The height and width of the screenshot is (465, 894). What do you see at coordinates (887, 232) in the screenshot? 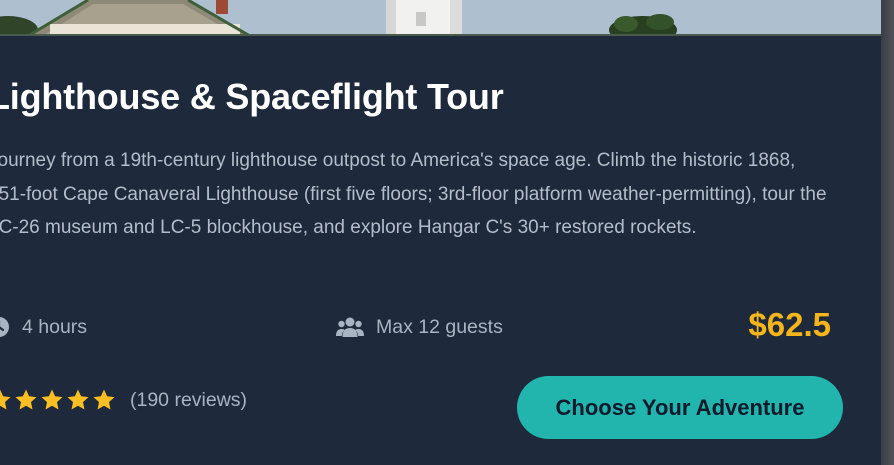
I see `page-edge` at bounding box center [887, 232].